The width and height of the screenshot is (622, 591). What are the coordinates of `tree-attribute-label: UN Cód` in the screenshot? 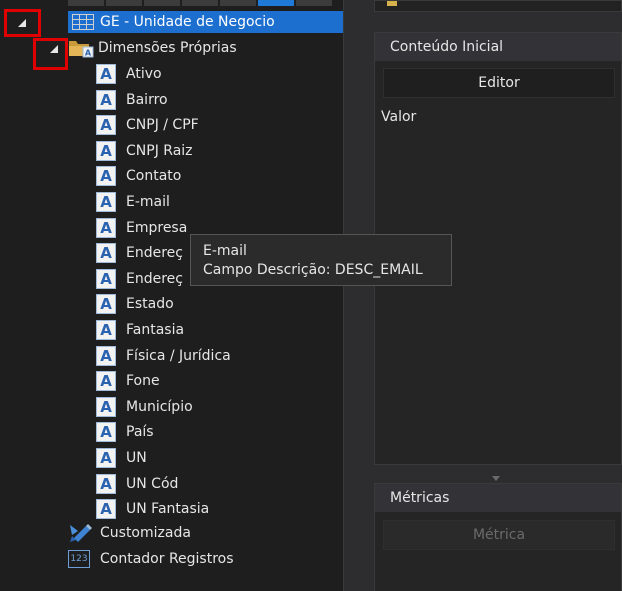 It's located at (152, 484).